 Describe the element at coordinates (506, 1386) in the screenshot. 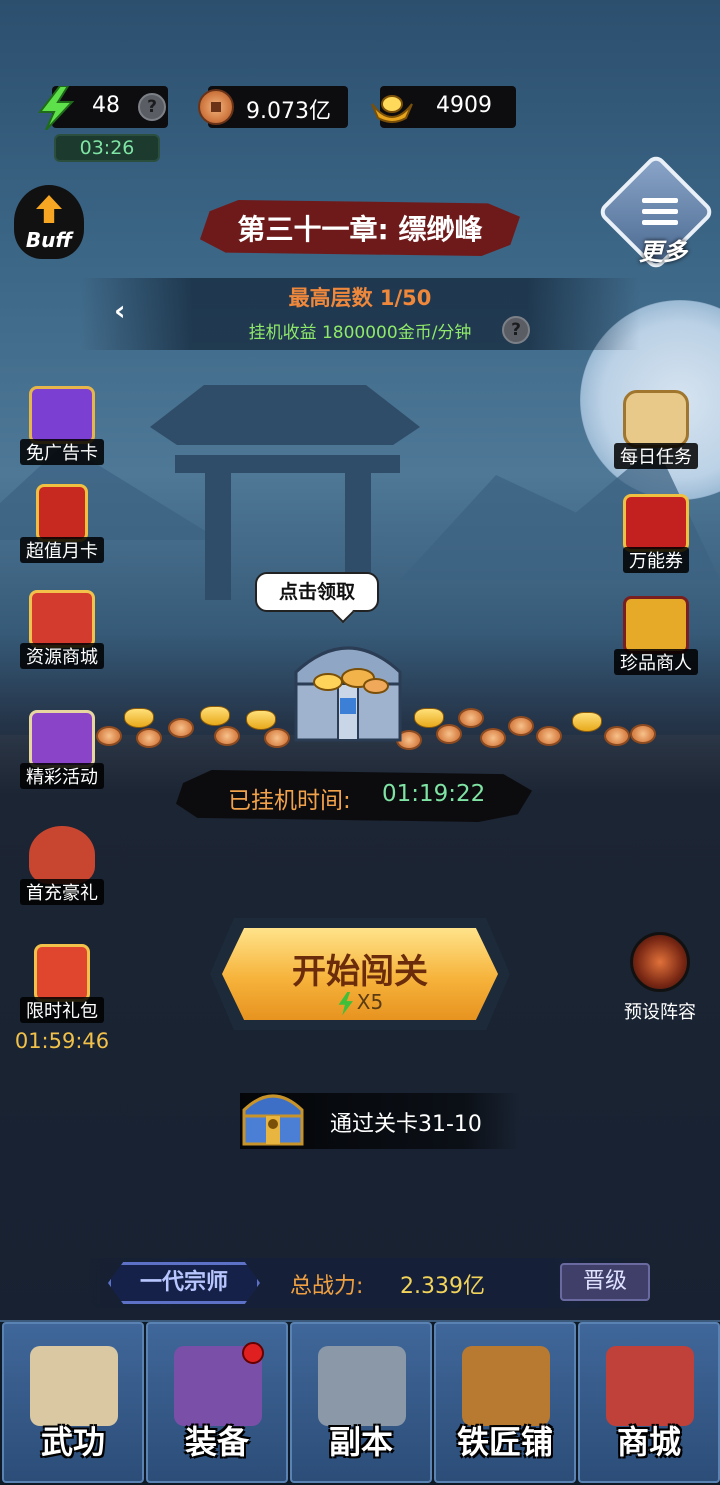

I see `hammer-icon` at that location.